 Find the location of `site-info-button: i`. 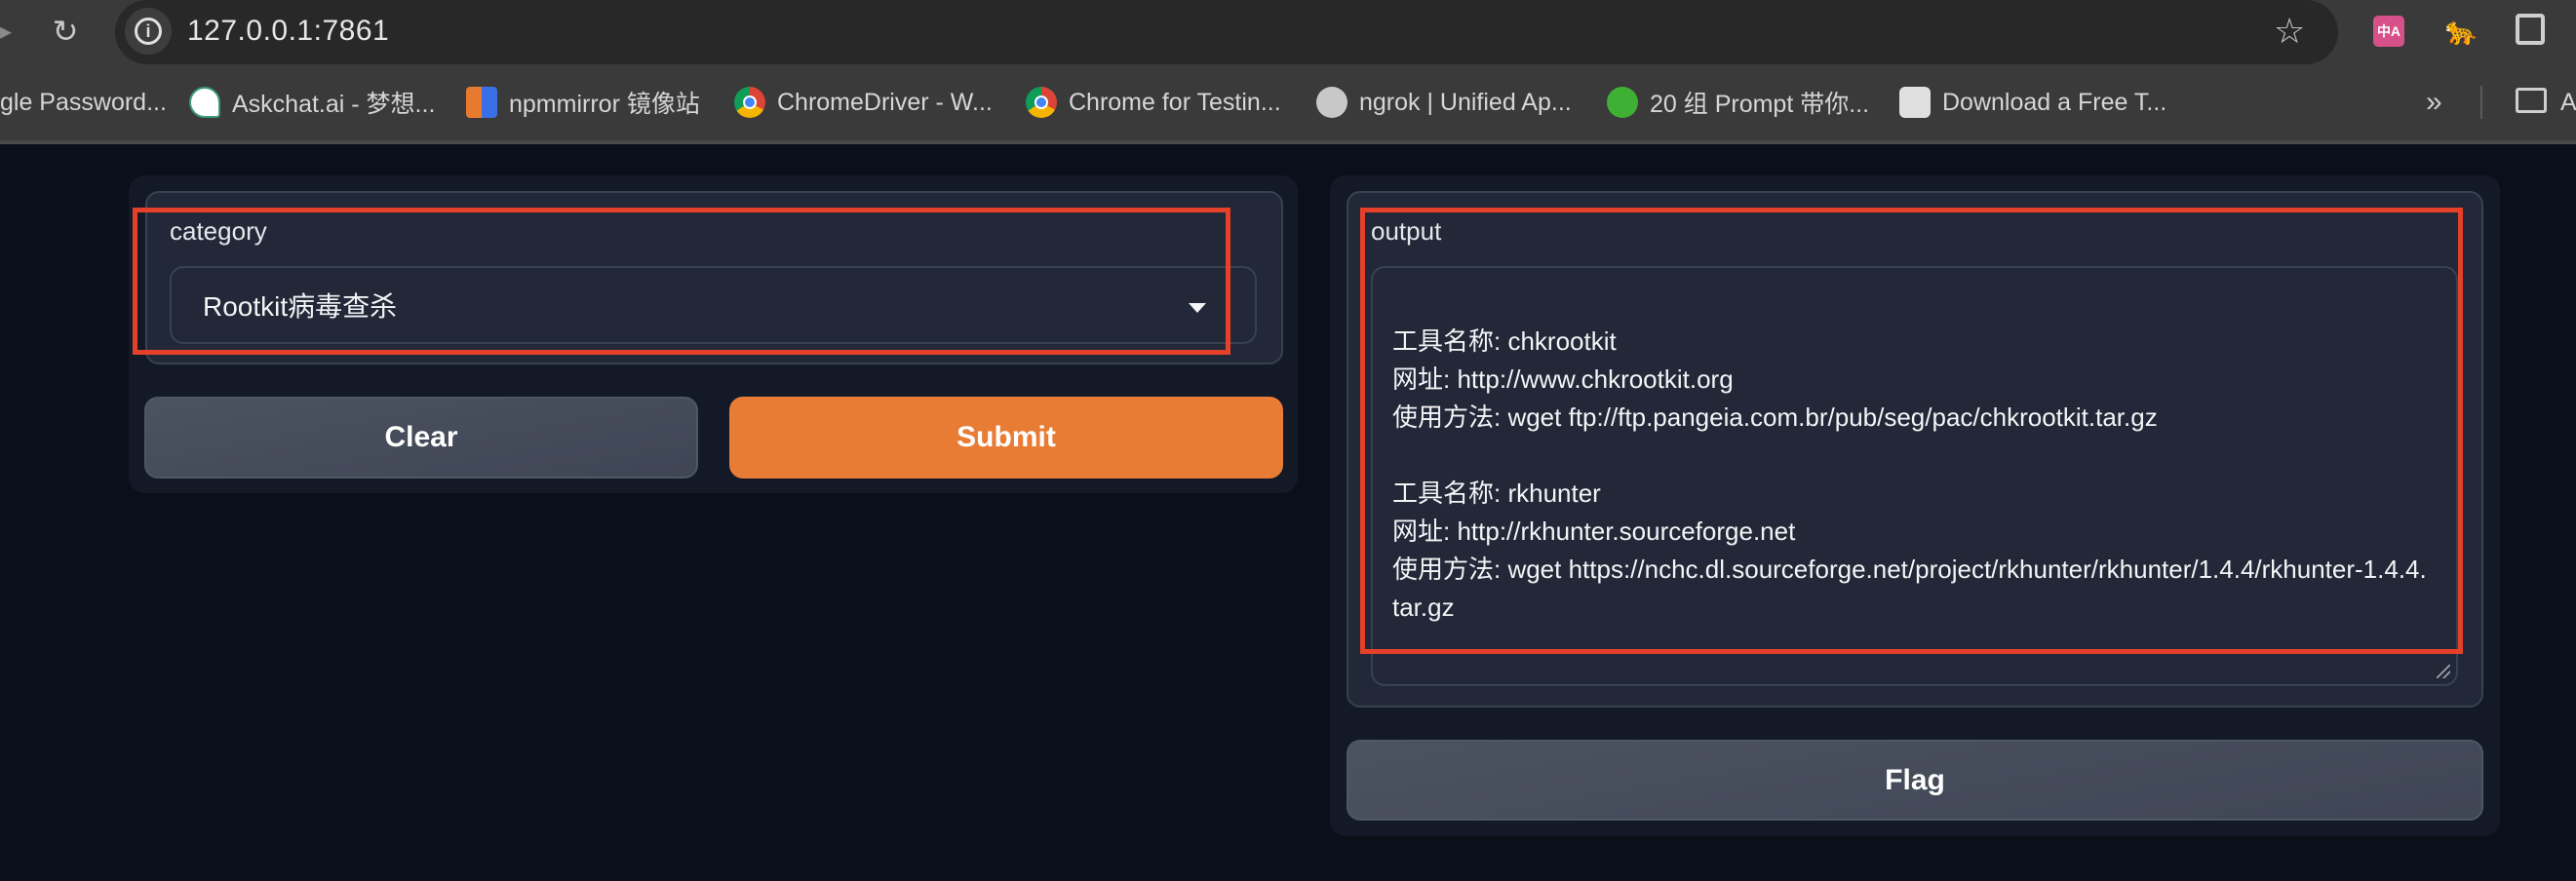

site-info-button: i is located at coordinates (148, 31).